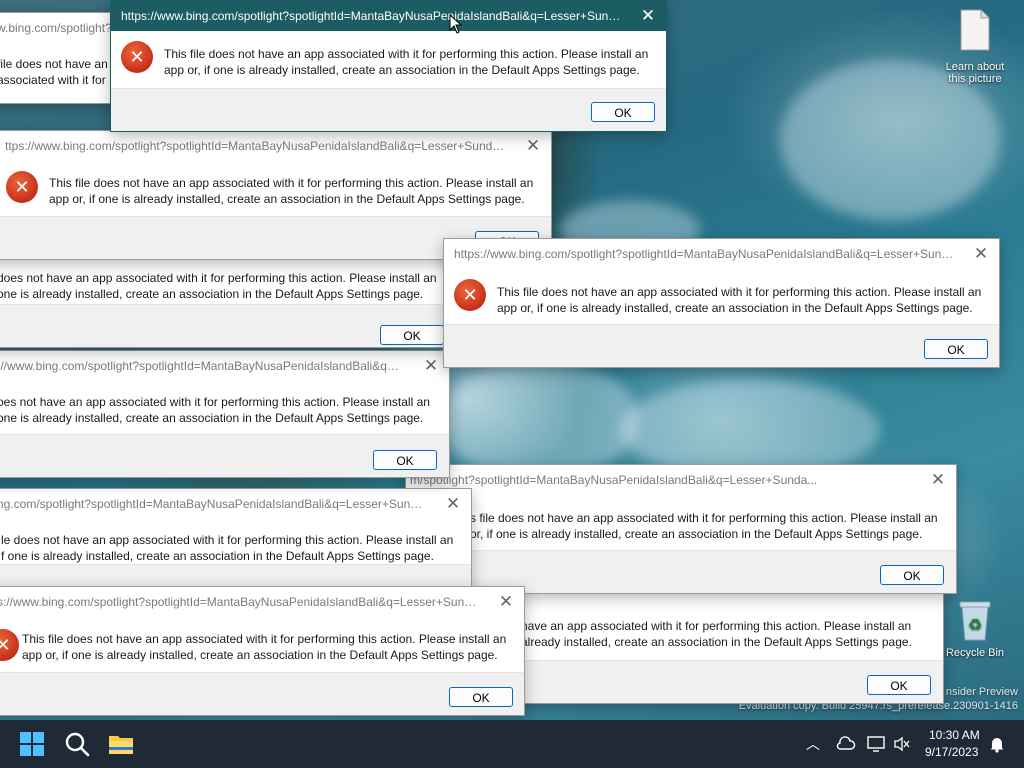  What do you see at coordinates (975, 73) in the screenshot?
I see `learn-about-picture-label: Learn about this picture` at bounding box center [975, 73].